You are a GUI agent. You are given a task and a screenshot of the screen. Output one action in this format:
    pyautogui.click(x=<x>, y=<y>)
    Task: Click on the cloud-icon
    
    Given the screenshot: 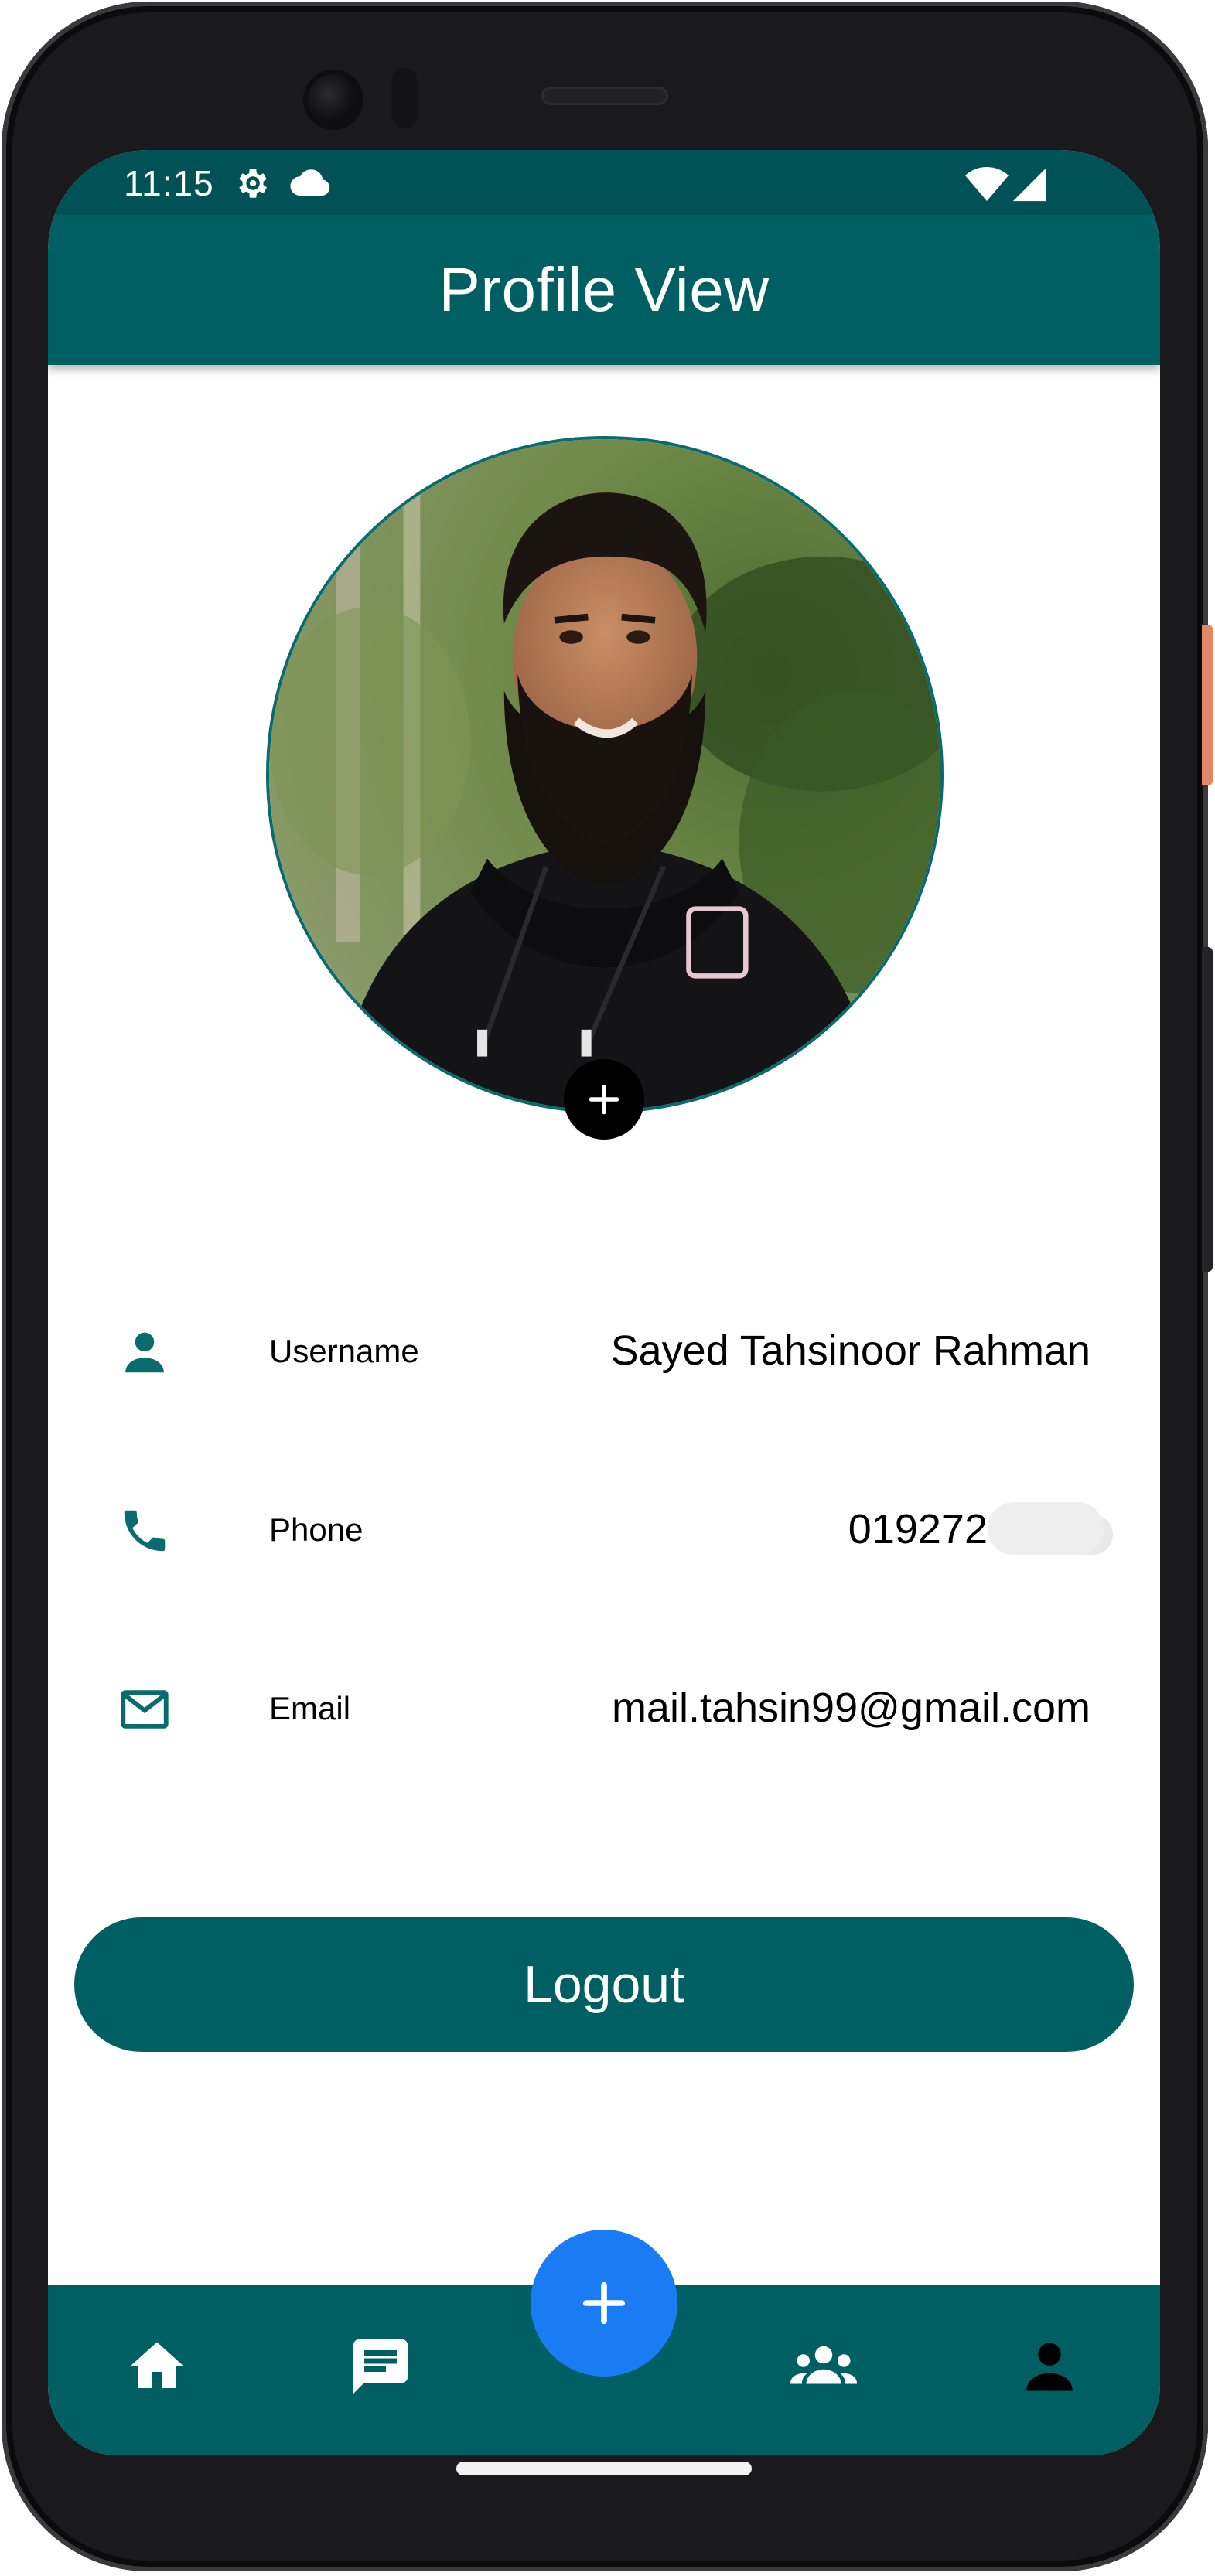 What is the action you would take?
    pyautogui.click(x=310, y=182)
    